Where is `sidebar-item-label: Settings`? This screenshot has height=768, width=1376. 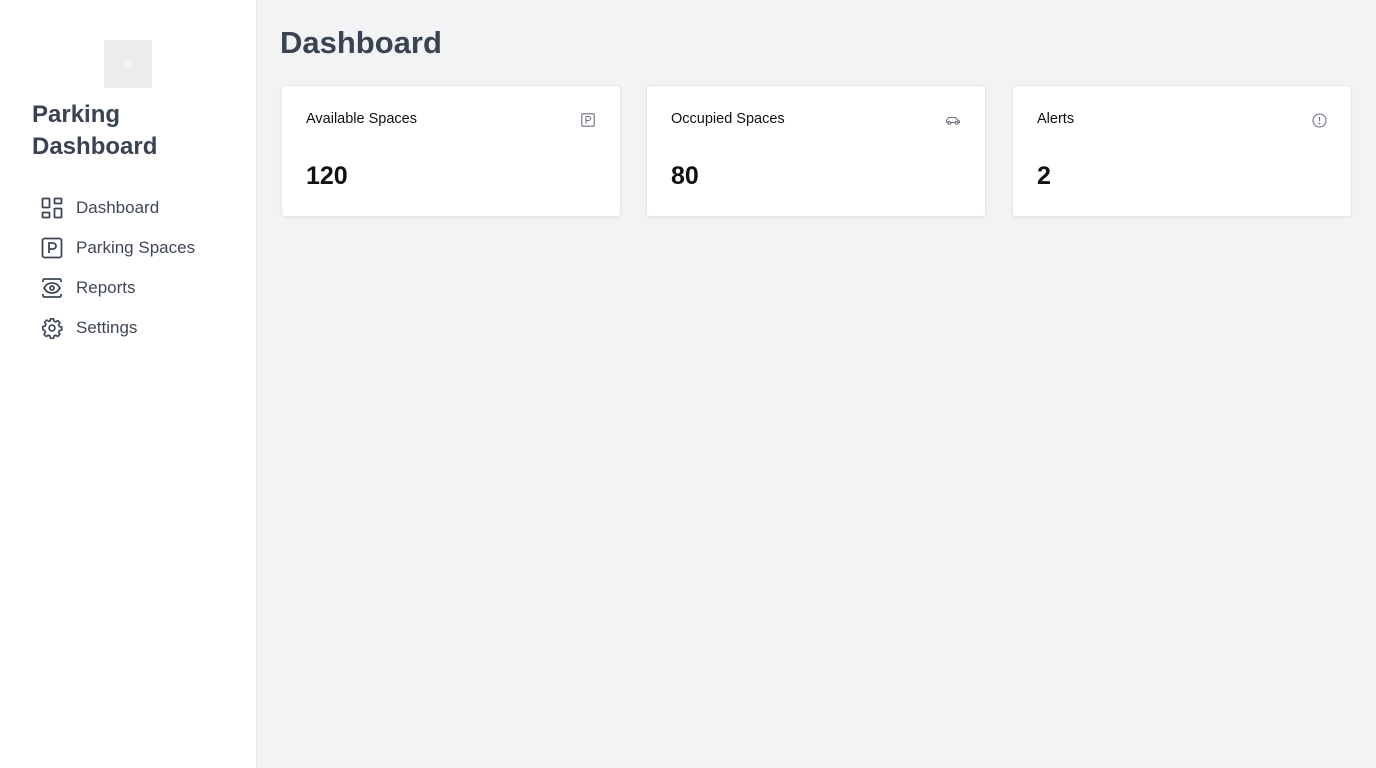
sidebar-item-label: Settings is located at coordinates (107, 327).